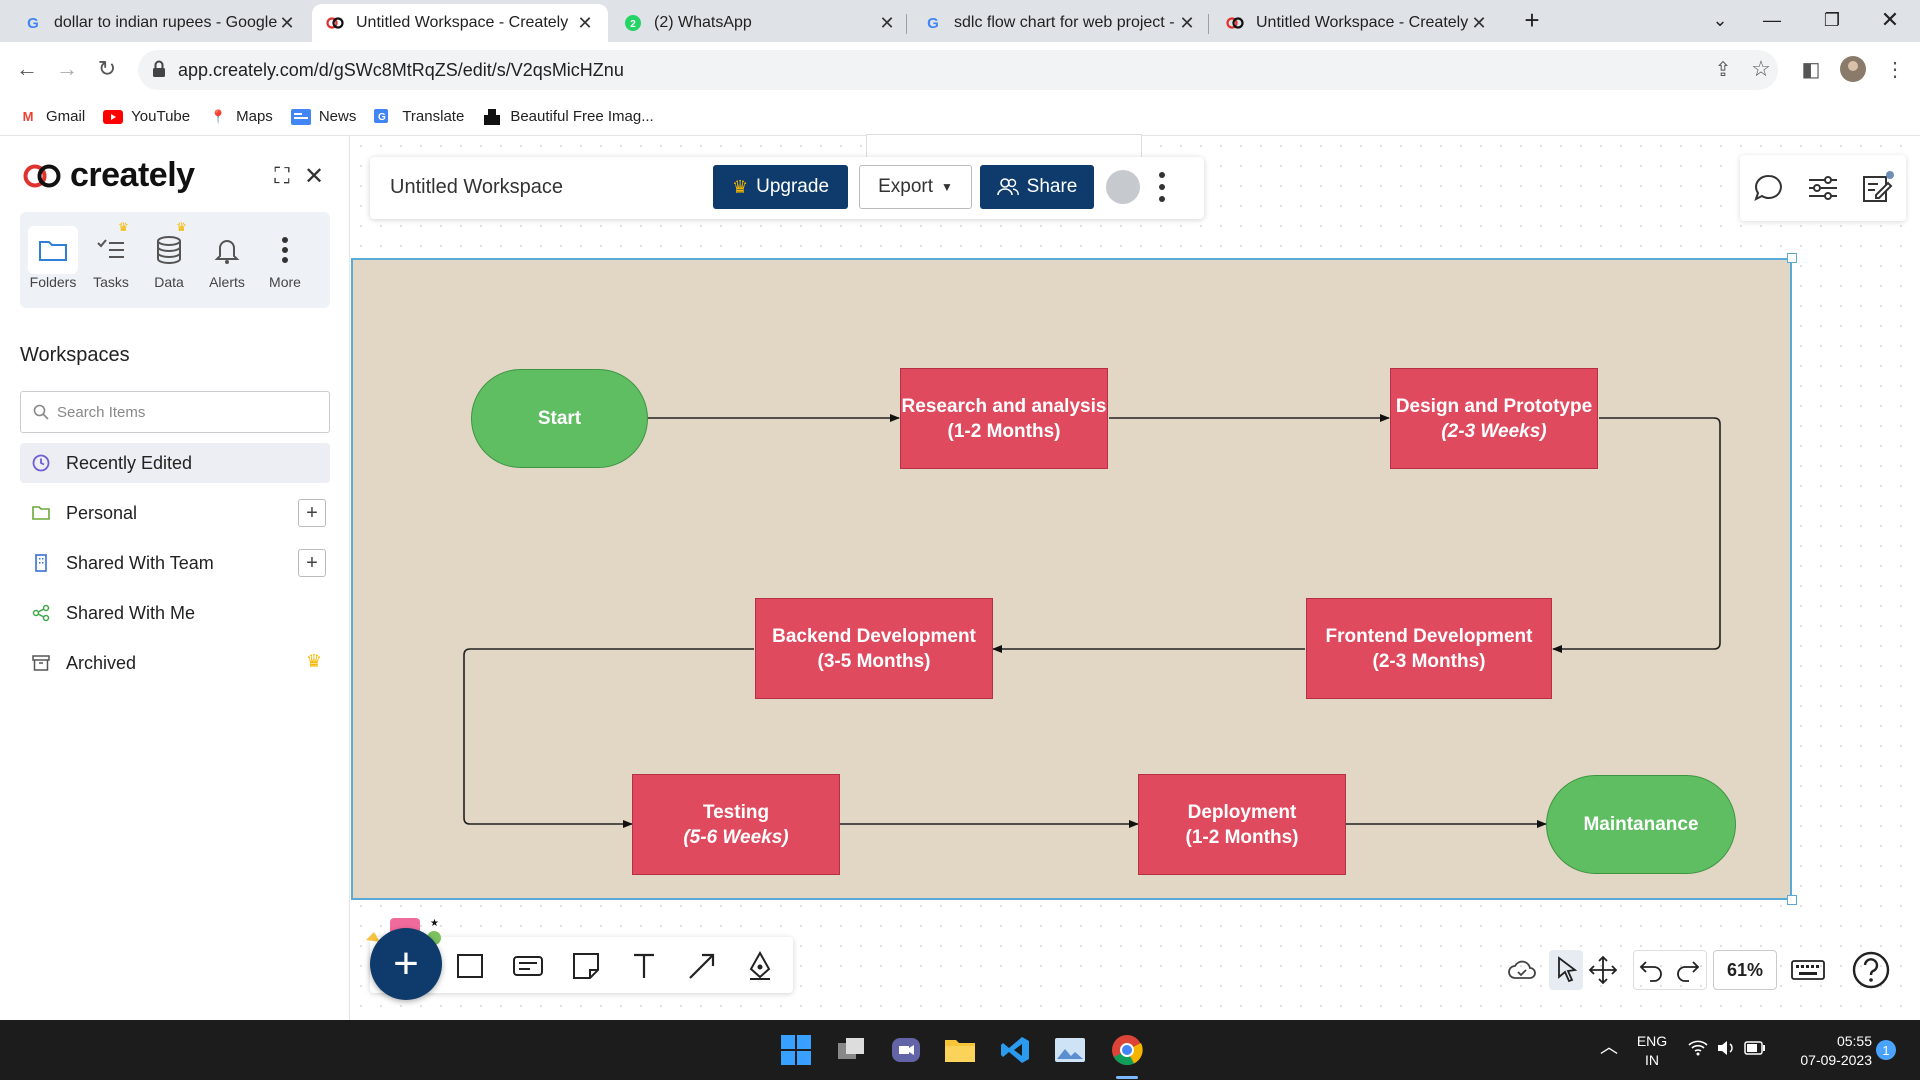 The width and height of the screenshot is (1920, 1080). I want to click on pan-tool-icon, so click(1603, 970).